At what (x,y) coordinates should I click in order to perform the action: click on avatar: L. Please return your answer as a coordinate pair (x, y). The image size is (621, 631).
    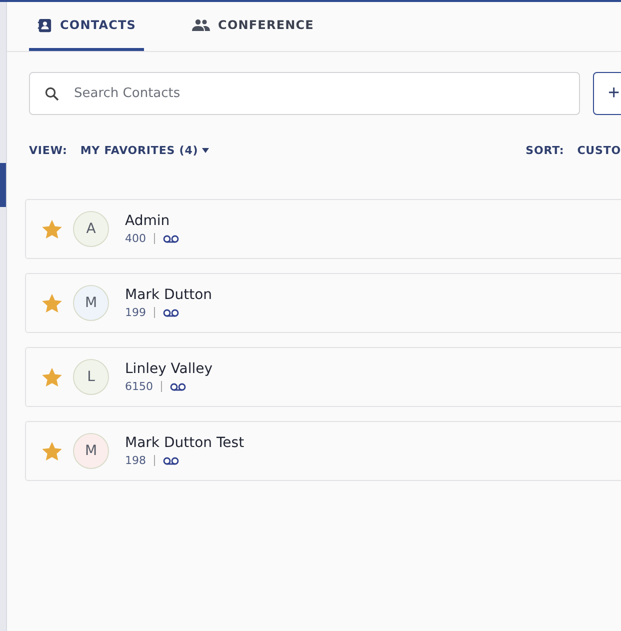
    Looking at the image, I should click on (91, 377).